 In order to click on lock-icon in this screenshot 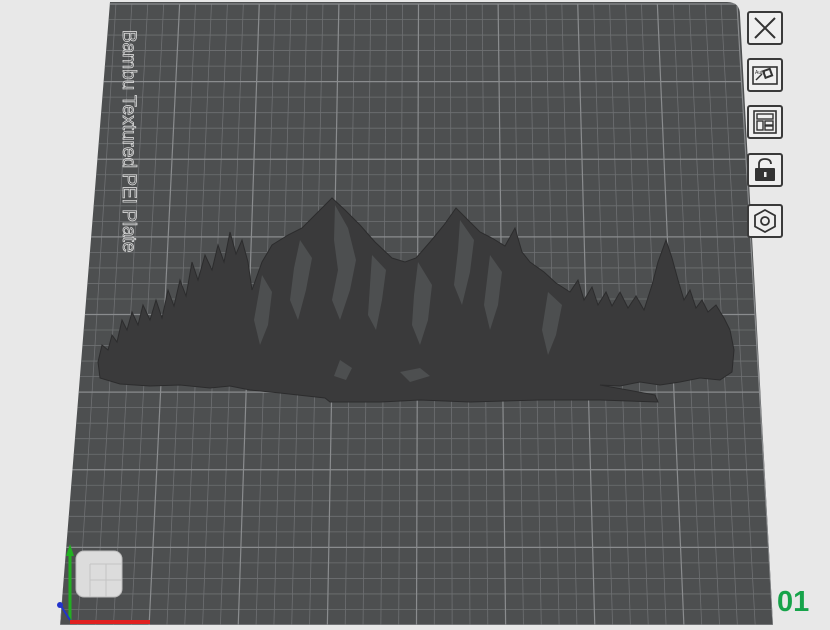, I will do `click(765, 170)`.